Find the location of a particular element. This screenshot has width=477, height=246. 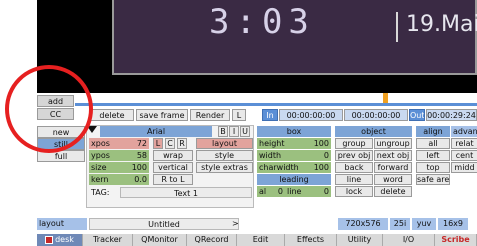

group-button: group is located at coordinates (354, 143).